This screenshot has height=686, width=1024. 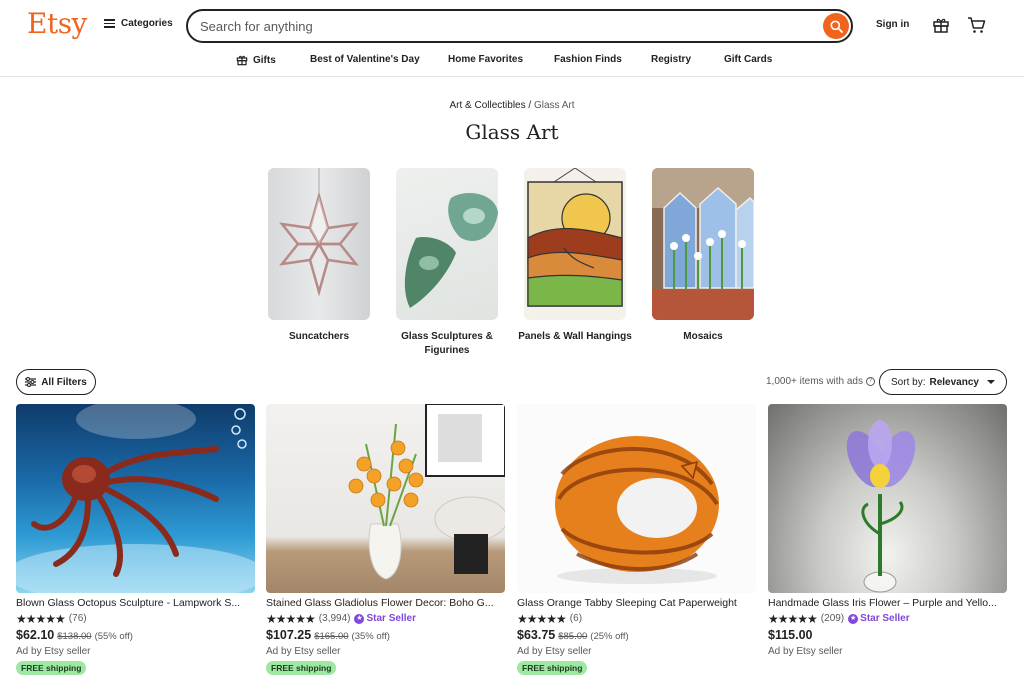 I want to click on rating-row: ★★★★★ (6), so click(x=636, y=618).